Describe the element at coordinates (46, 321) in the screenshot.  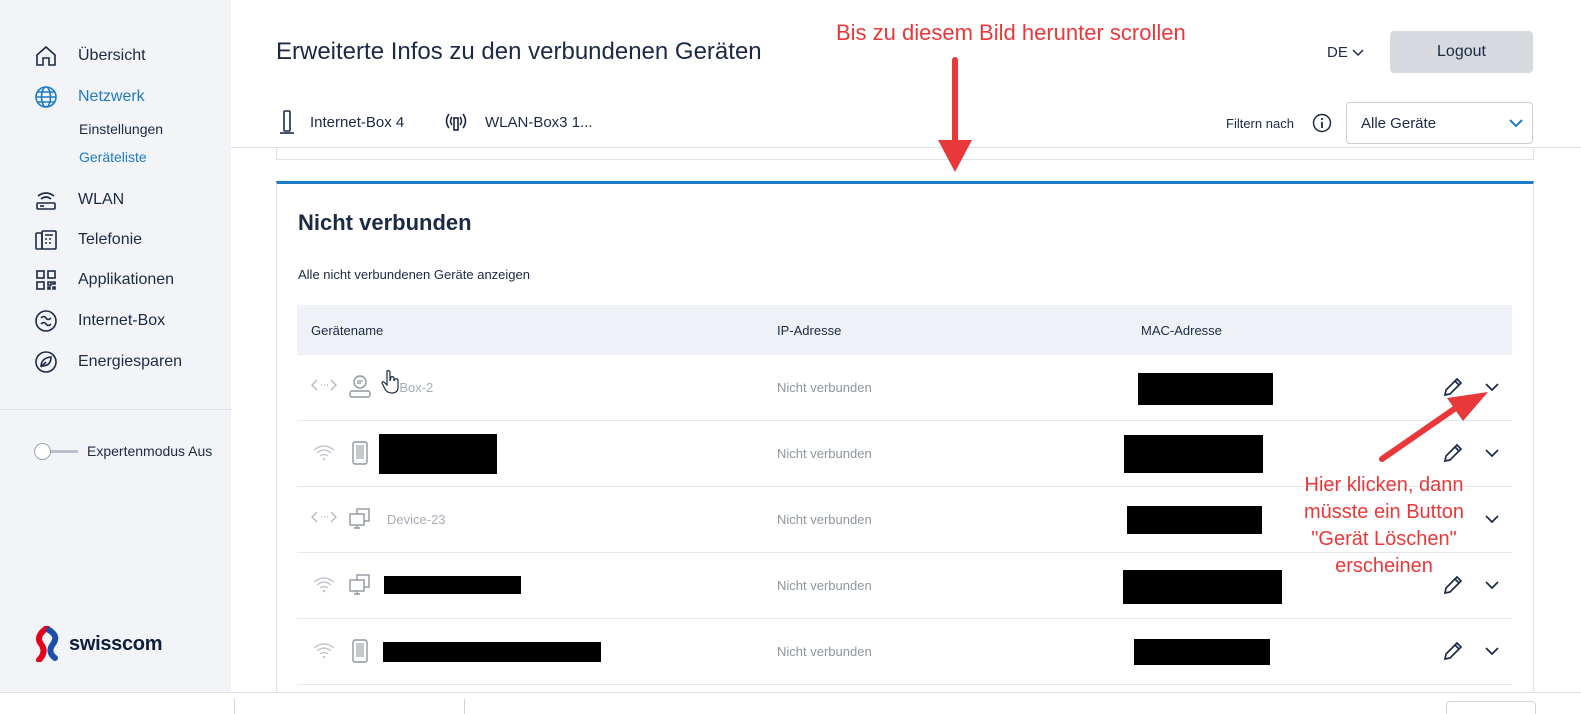
I see `internet-box-icon` at that location.